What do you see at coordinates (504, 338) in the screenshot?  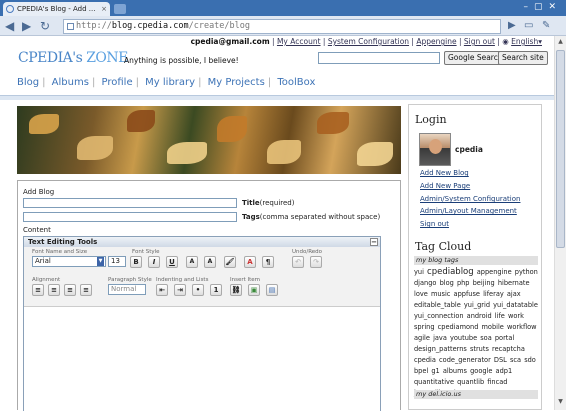 I see `tag-link: portal` at bounding box center [504, 338].